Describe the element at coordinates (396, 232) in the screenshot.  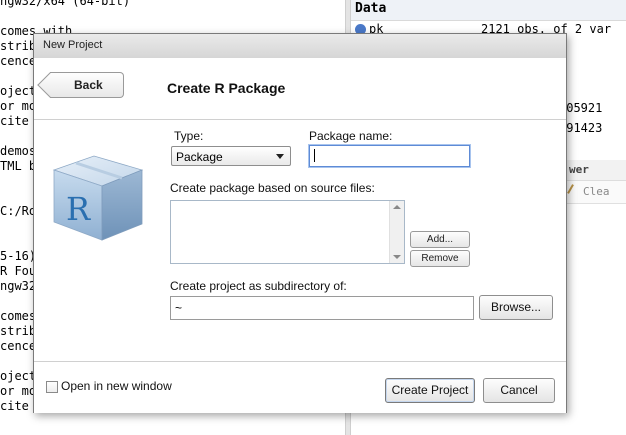
I see `list-scrollbar` at that location.